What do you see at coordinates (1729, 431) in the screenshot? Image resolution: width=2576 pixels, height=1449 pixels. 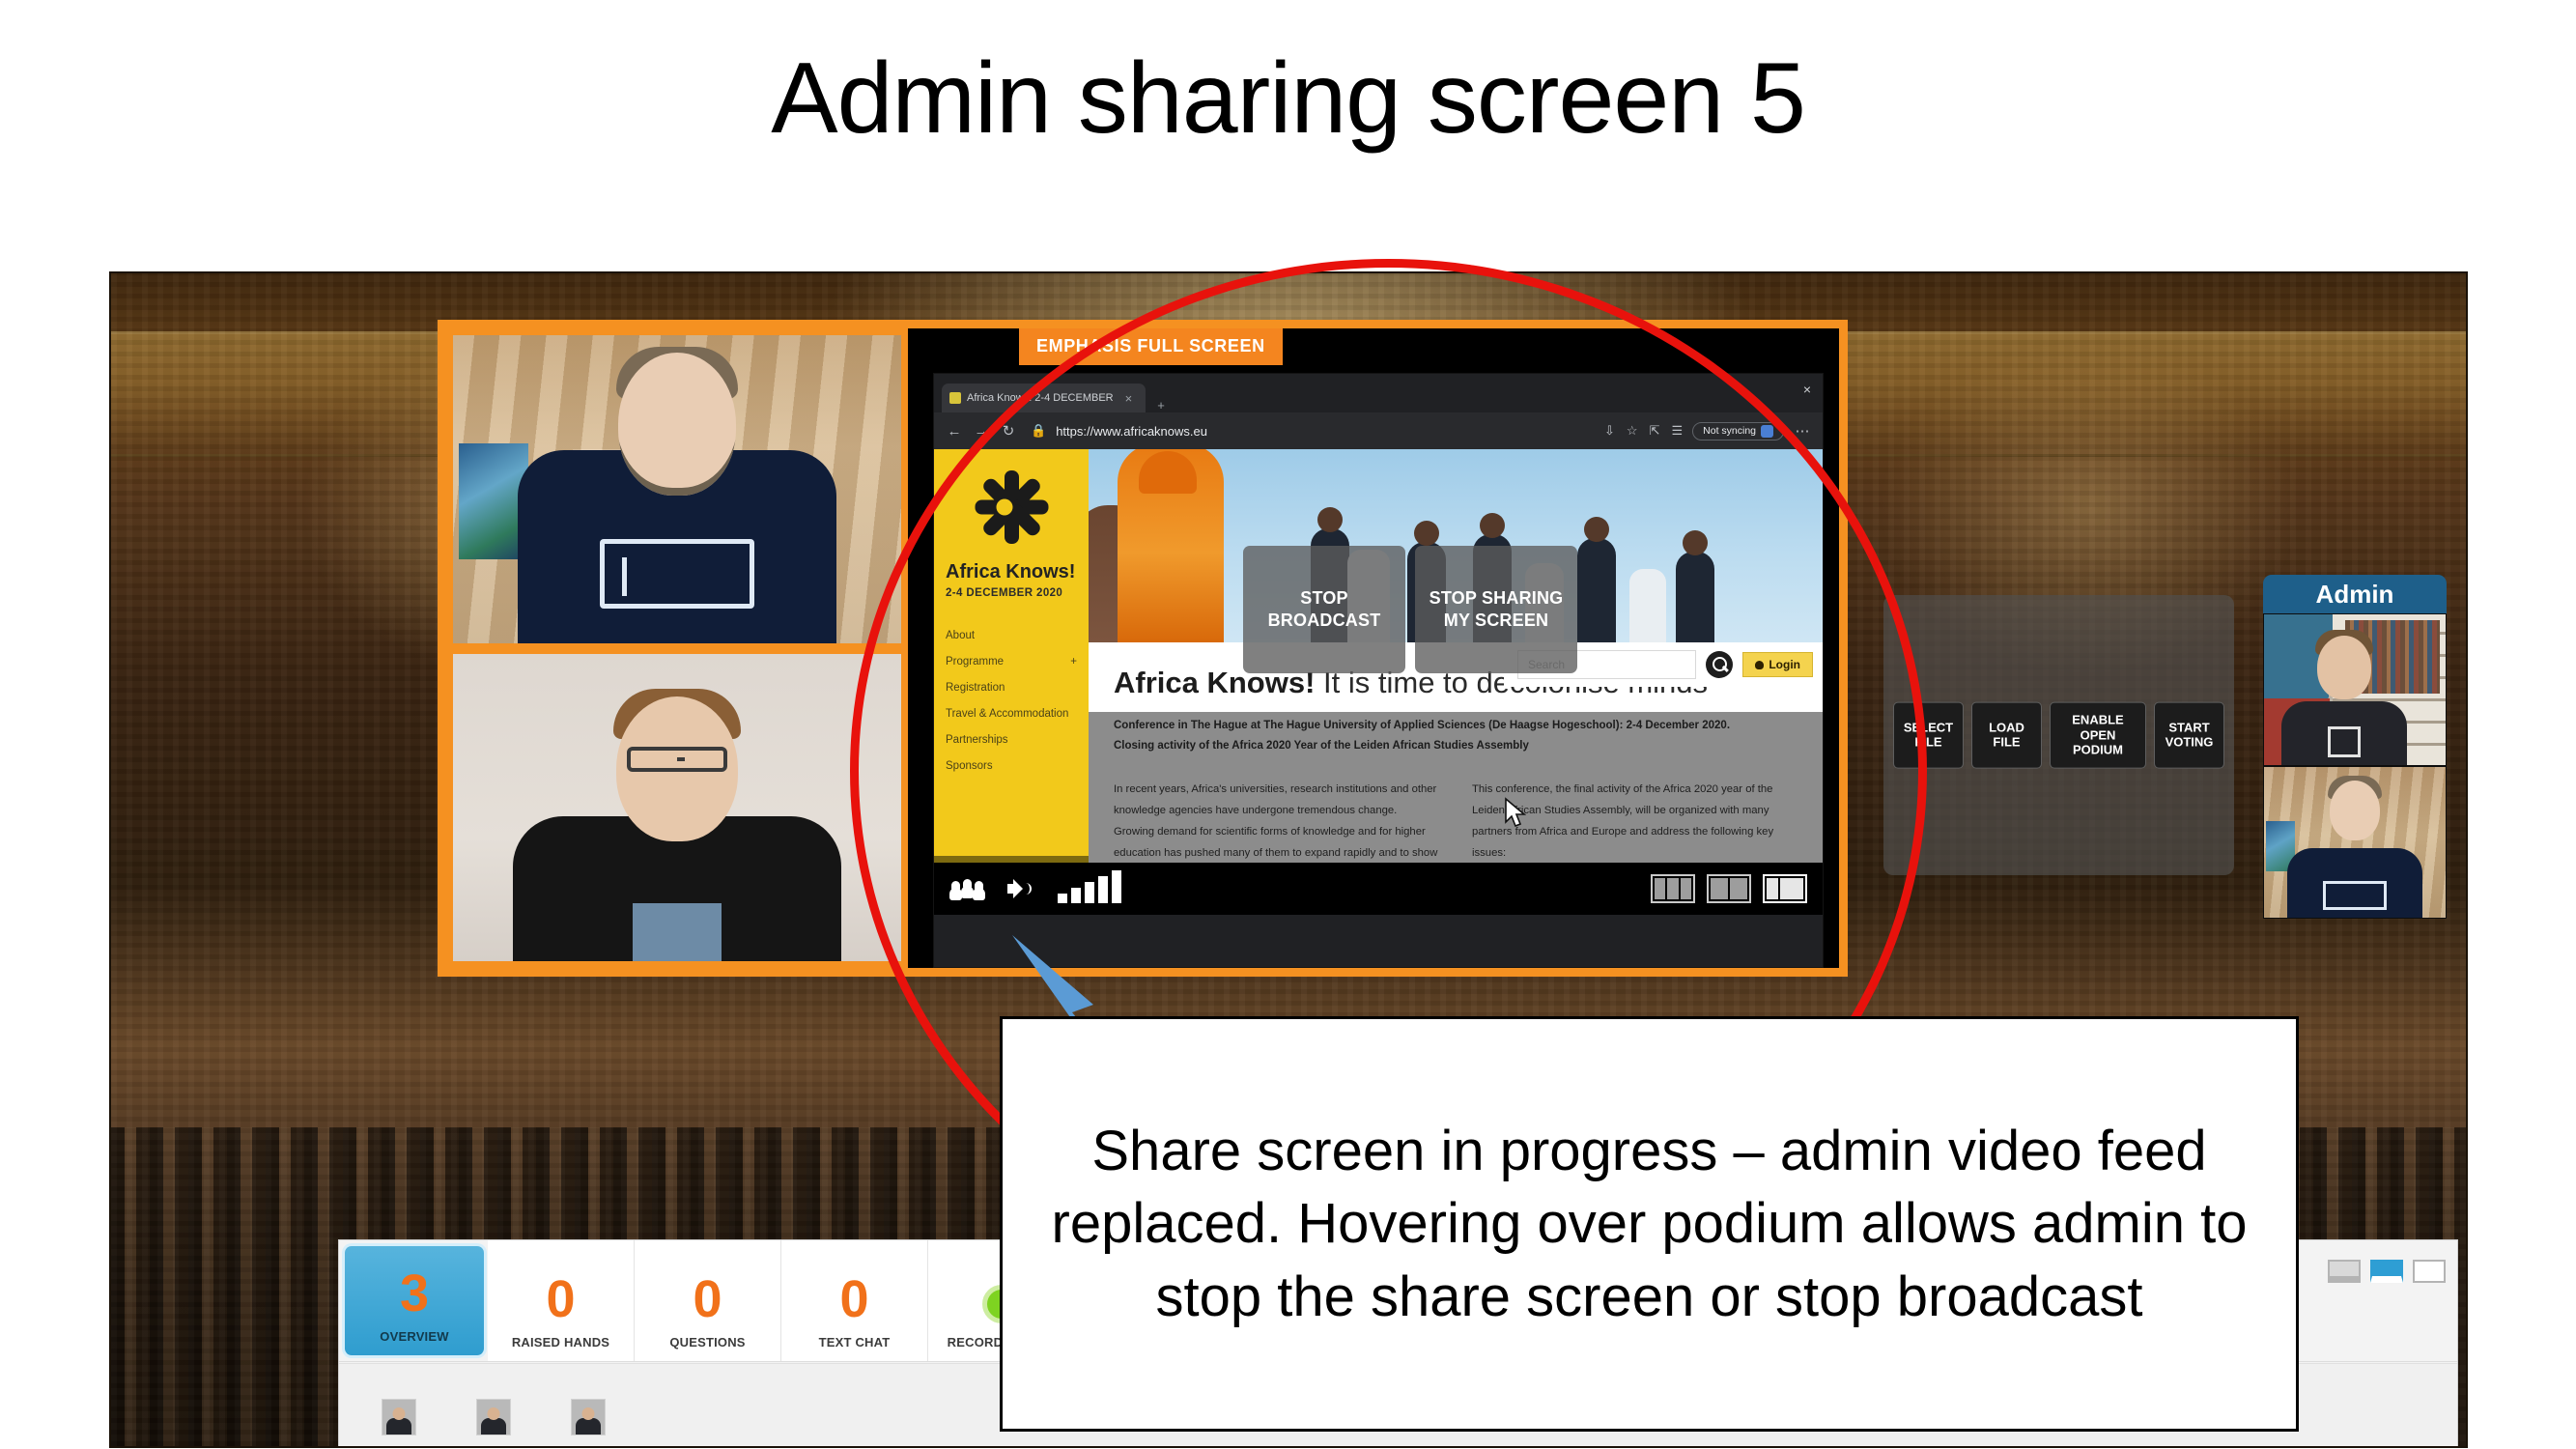 I see `sync-label: Not syncing` at bounding box center [1729, 431].